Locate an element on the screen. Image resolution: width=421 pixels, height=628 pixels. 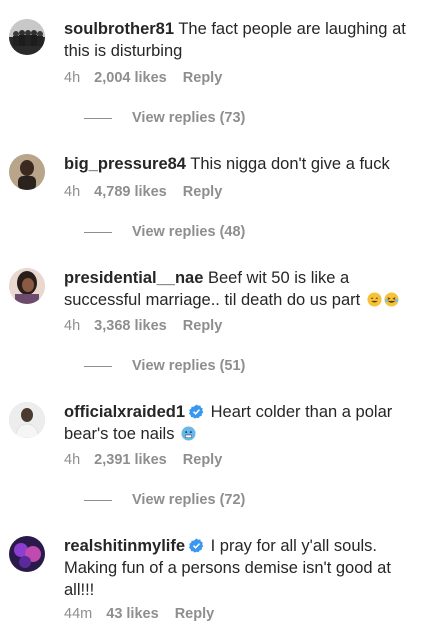
view-replies-label: View replies (48) is located at coordinates (189, 232).